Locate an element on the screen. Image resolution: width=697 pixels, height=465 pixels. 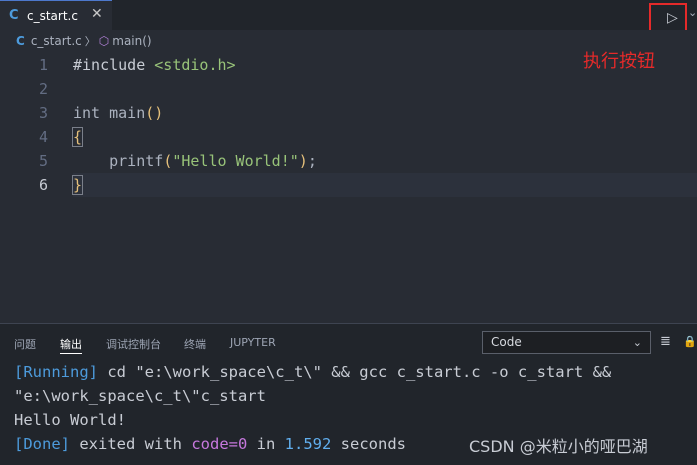
exit-code: code=0 is located at coordinates (219, 444).